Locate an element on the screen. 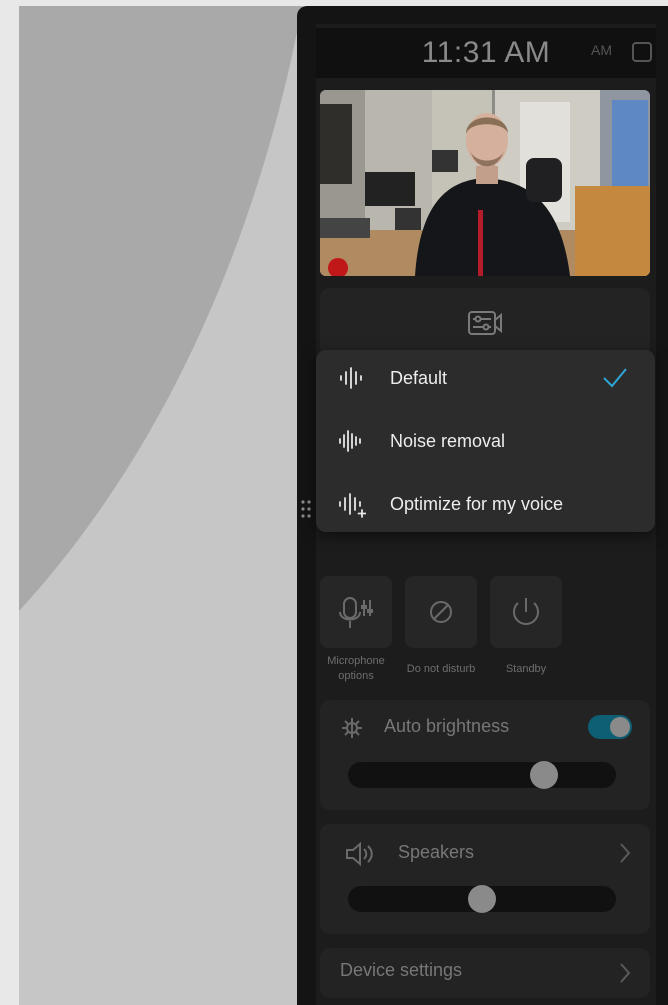  mic-mode-noise-removal-option: Noise removal is located at coordinates (485, 443).